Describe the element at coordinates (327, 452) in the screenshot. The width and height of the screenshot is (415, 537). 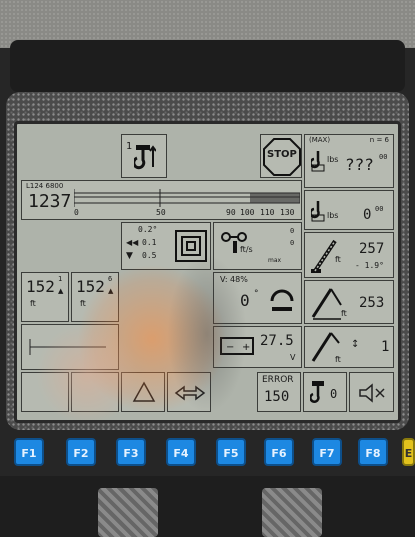
I see `f7-key: F7` at that location.